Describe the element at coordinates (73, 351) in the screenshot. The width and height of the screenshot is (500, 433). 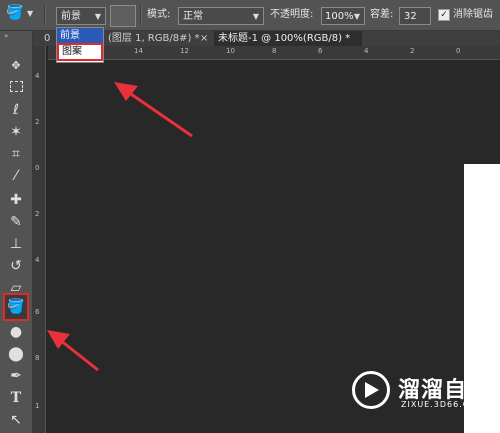
I see `arrow-to-paint-bucket` at that location.